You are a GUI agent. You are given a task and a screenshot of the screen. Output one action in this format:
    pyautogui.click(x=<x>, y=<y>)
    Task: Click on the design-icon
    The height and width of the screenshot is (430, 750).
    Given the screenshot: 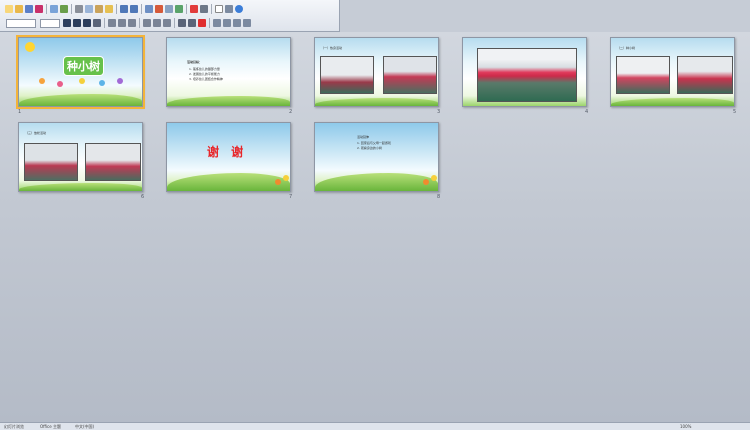 What is the action you would take?
    pyautogui.click(x=217, y=23)
    